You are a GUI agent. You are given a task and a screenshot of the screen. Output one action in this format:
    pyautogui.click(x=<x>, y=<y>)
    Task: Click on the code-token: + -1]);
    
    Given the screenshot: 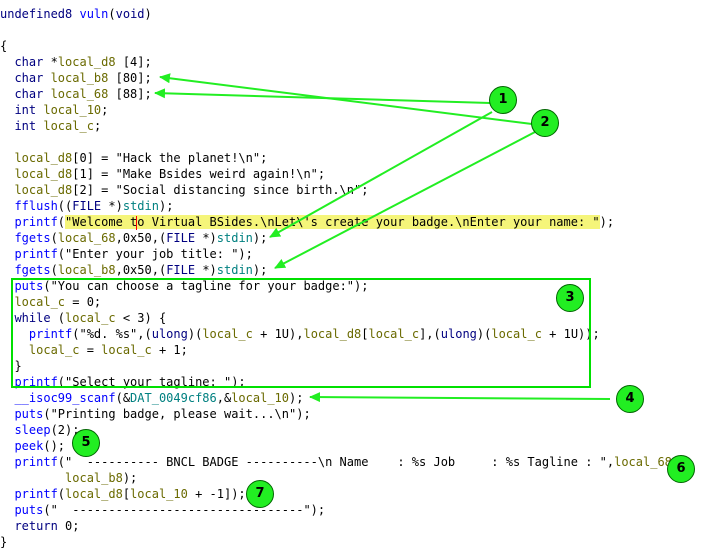 What is the action you would take?
    pyautogui.click(x=216, y=494)
    